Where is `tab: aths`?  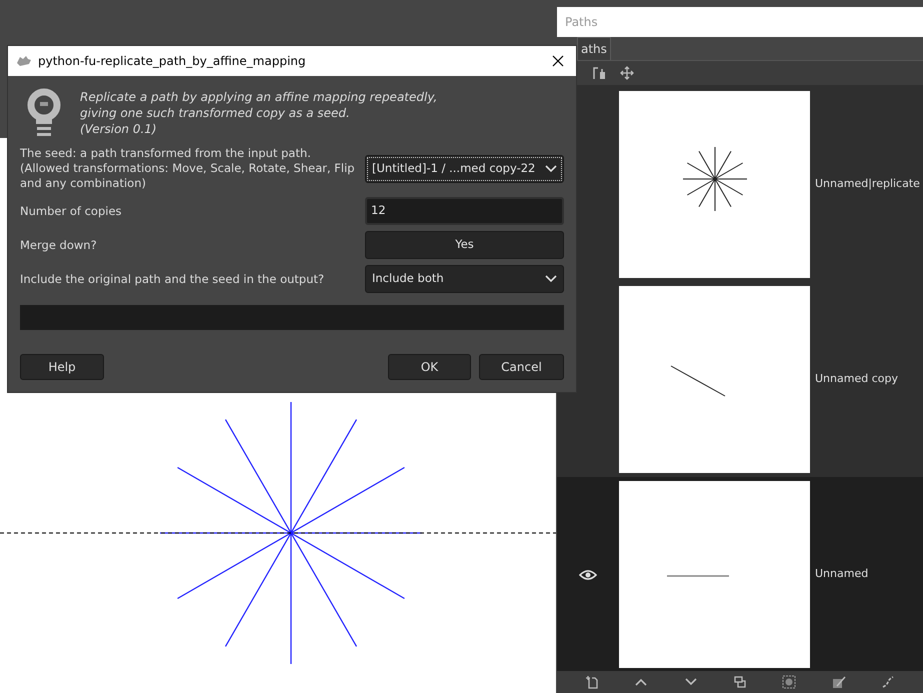
tab: aths is located at coordinates (594, 48).